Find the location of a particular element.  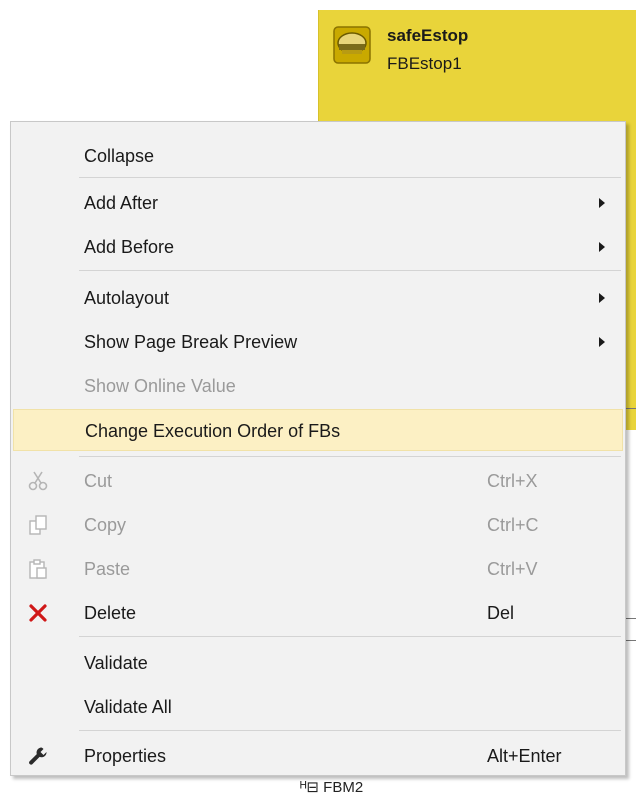

function-block-instance-name: FBEstop1 is located at coordinates (424, 63).